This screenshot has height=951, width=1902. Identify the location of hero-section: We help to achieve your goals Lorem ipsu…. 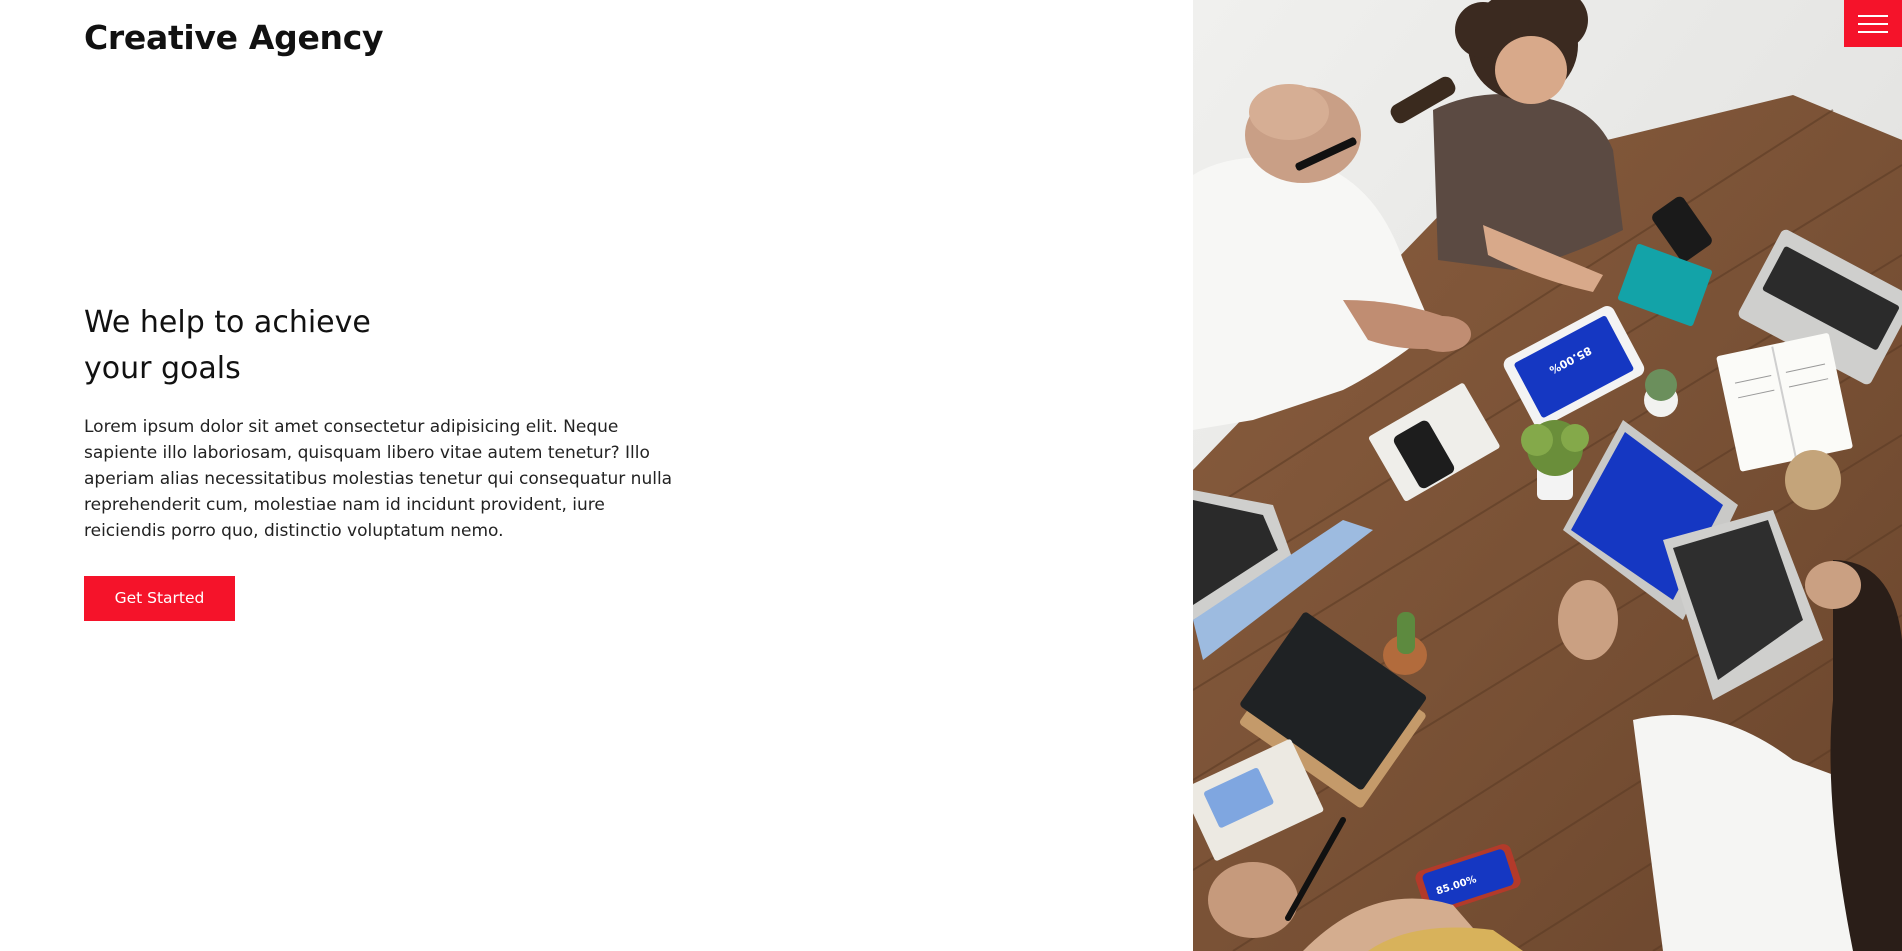
(384, 460).